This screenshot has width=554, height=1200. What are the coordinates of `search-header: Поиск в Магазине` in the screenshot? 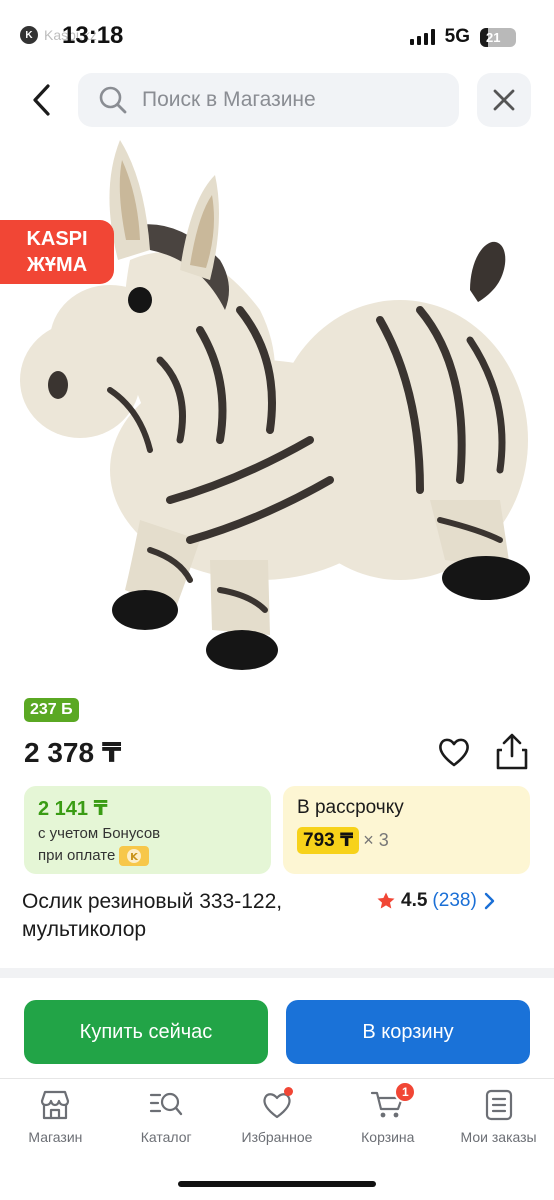 It's located at (277, 100).